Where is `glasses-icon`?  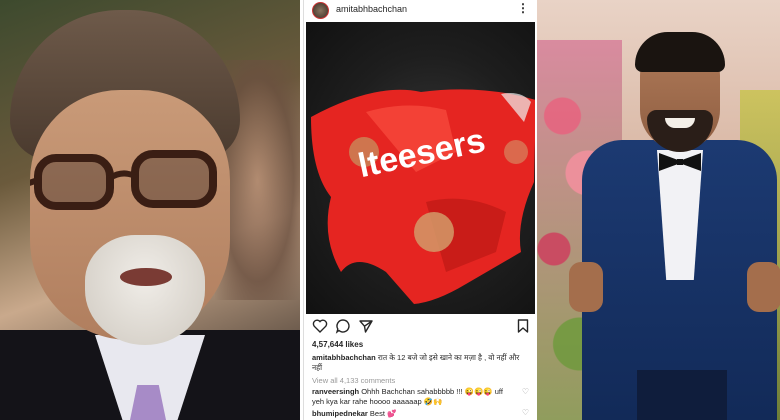 glasses-icon is located at coordinates (123, 180).